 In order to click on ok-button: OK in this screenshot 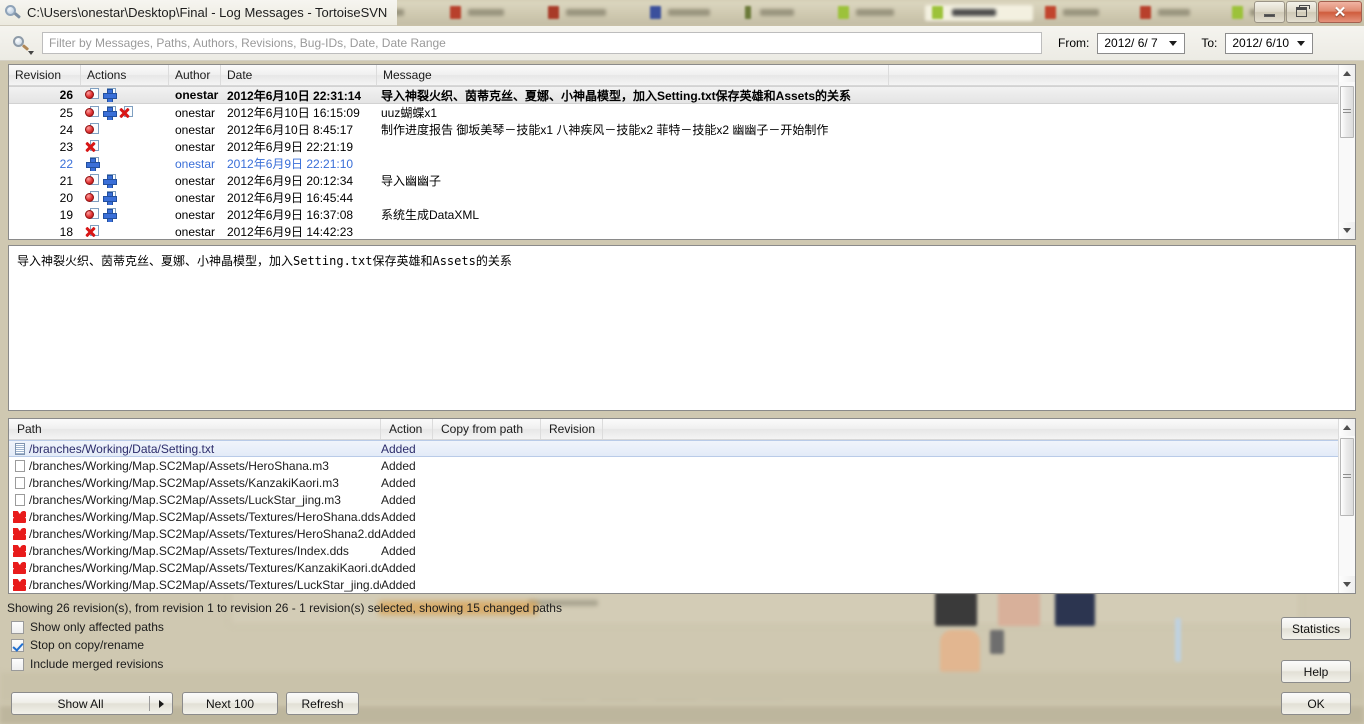, I will do `click(1316, 703)`.